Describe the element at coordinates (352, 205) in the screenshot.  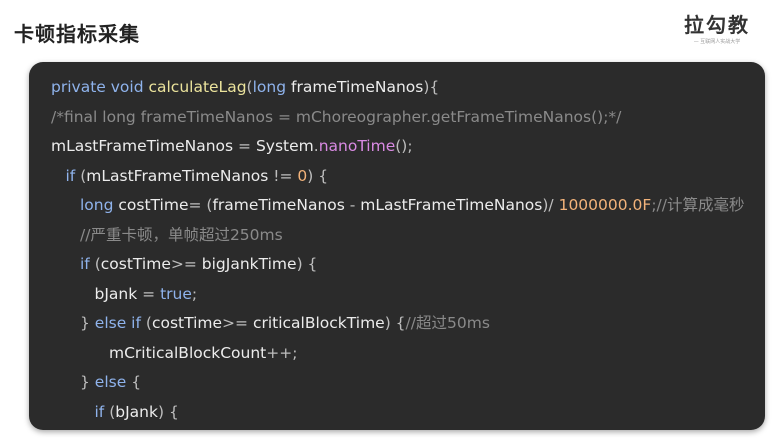
I see `code-token: -` at that location.